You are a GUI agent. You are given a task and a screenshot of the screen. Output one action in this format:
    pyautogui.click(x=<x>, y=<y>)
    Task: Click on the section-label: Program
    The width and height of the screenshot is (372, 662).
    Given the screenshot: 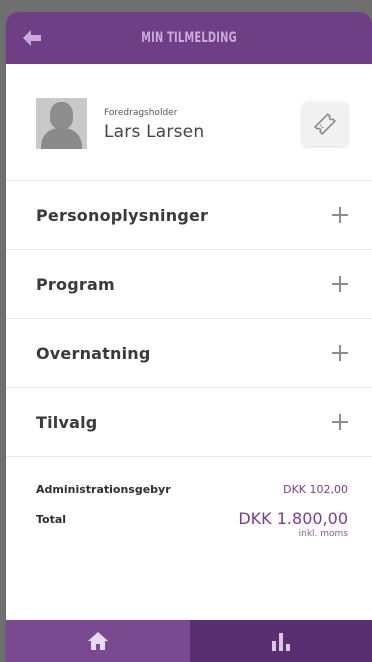 What is the action you would take?
    pyautogui.click(x=75, y=284)
    